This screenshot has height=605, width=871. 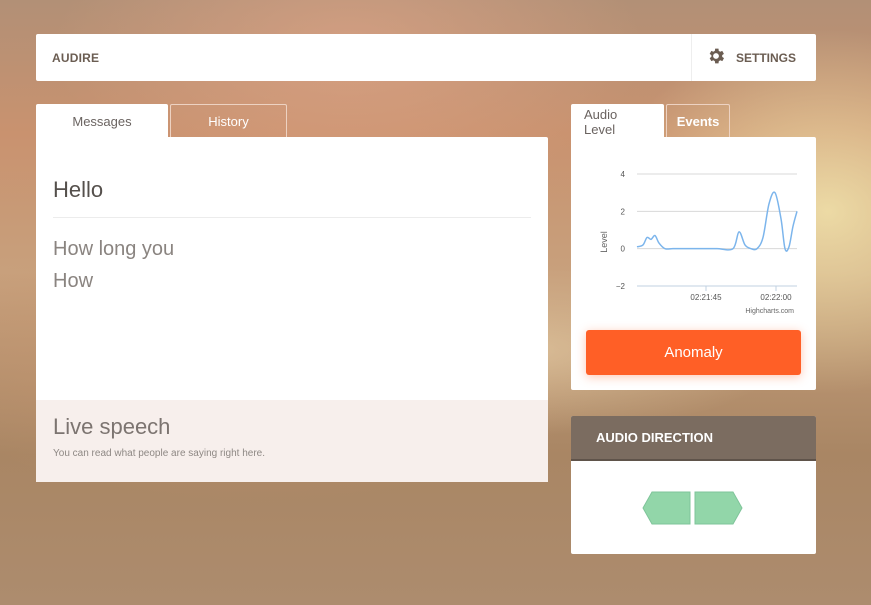 What do you see at coordinates (78, 189) in the screenshot?
I see `latest-message: Hello` at bounding box center [78, 189].